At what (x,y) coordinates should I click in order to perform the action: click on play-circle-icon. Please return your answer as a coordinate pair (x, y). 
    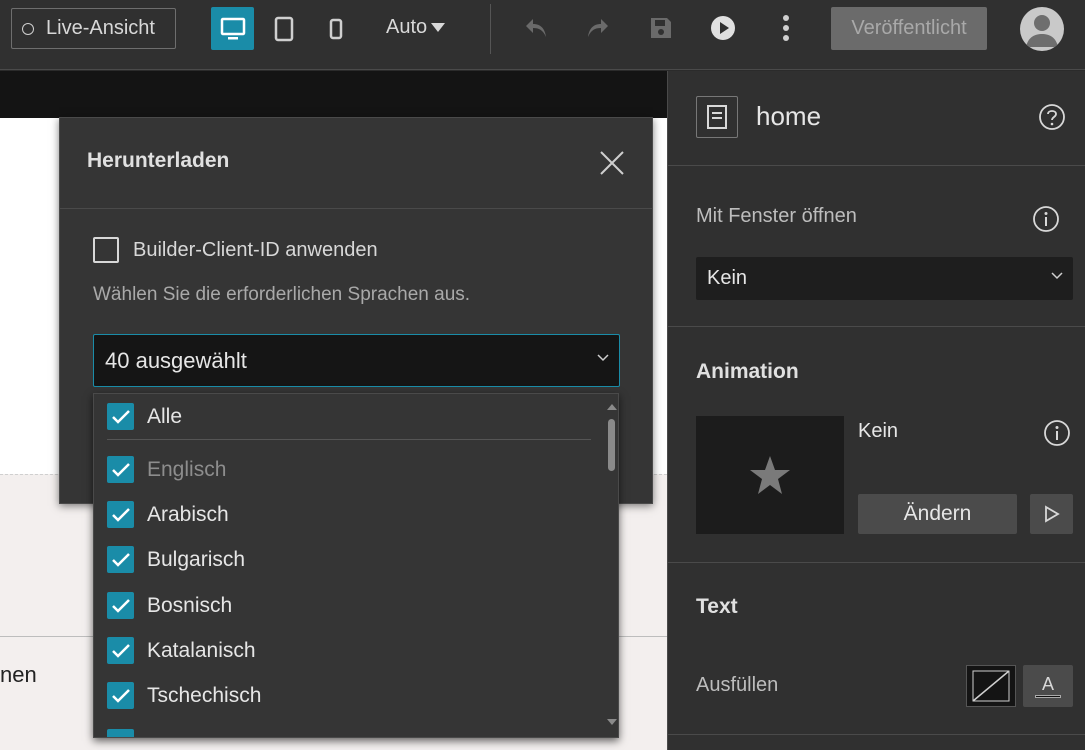
    Looking at the image, I should click on (723, 28).